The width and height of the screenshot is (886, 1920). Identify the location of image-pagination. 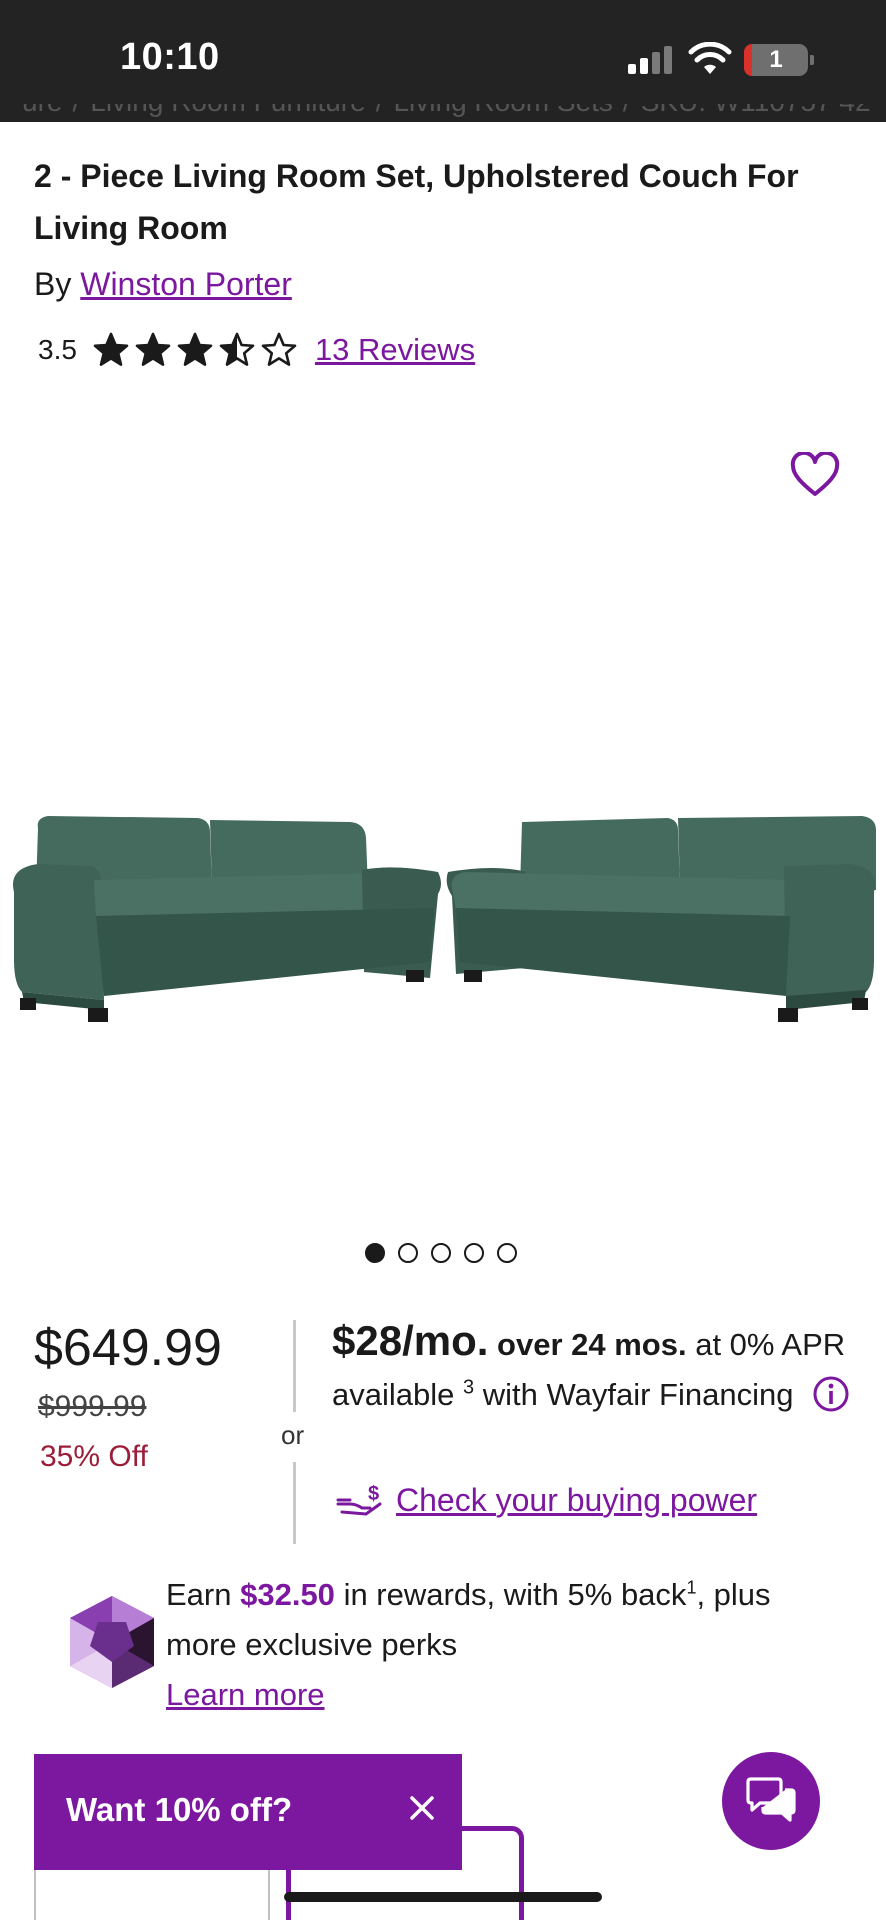
(441, 1253).